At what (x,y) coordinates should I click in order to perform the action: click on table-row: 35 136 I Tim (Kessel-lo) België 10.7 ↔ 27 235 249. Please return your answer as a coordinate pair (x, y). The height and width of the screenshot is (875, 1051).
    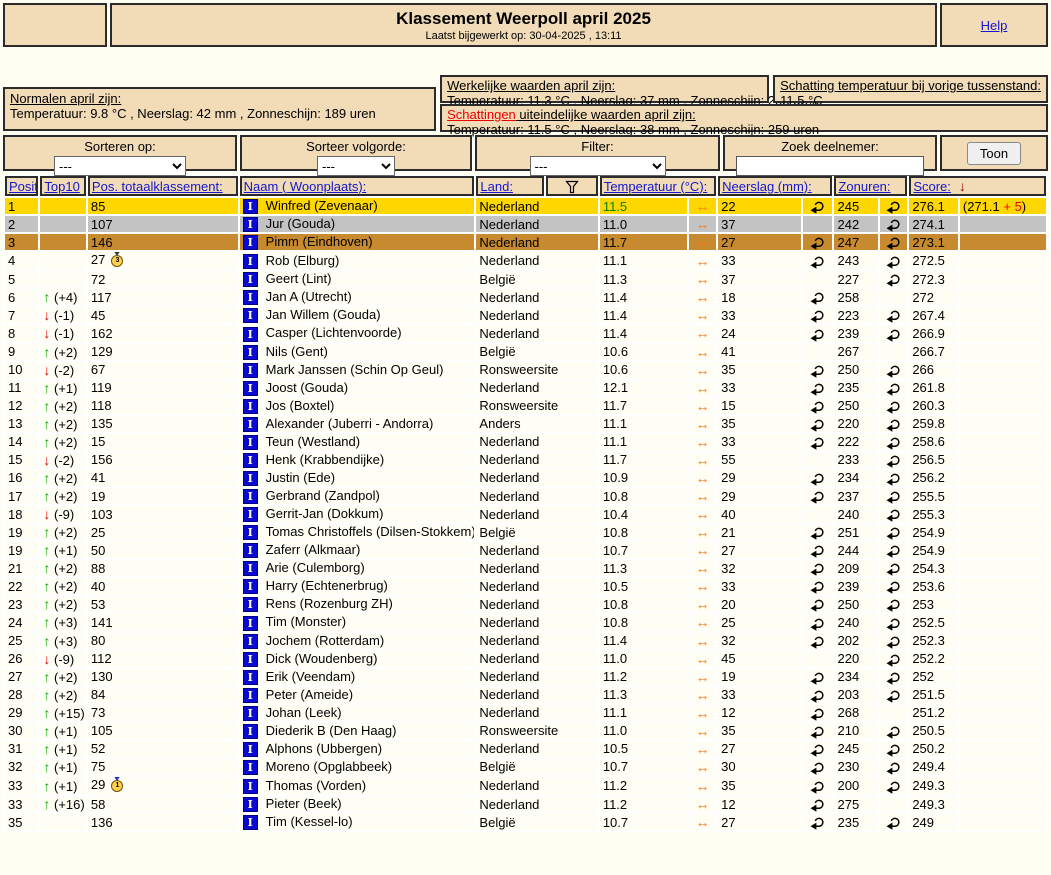
    Looking at the image, I should click on (525, 822).